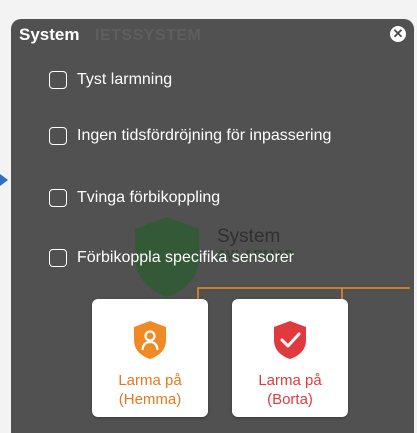 The height and width of the screenshot is (433, 417). Describe the element at coordinates (249, 236) in the screenshot. I see `system-status-label: System` at that location.